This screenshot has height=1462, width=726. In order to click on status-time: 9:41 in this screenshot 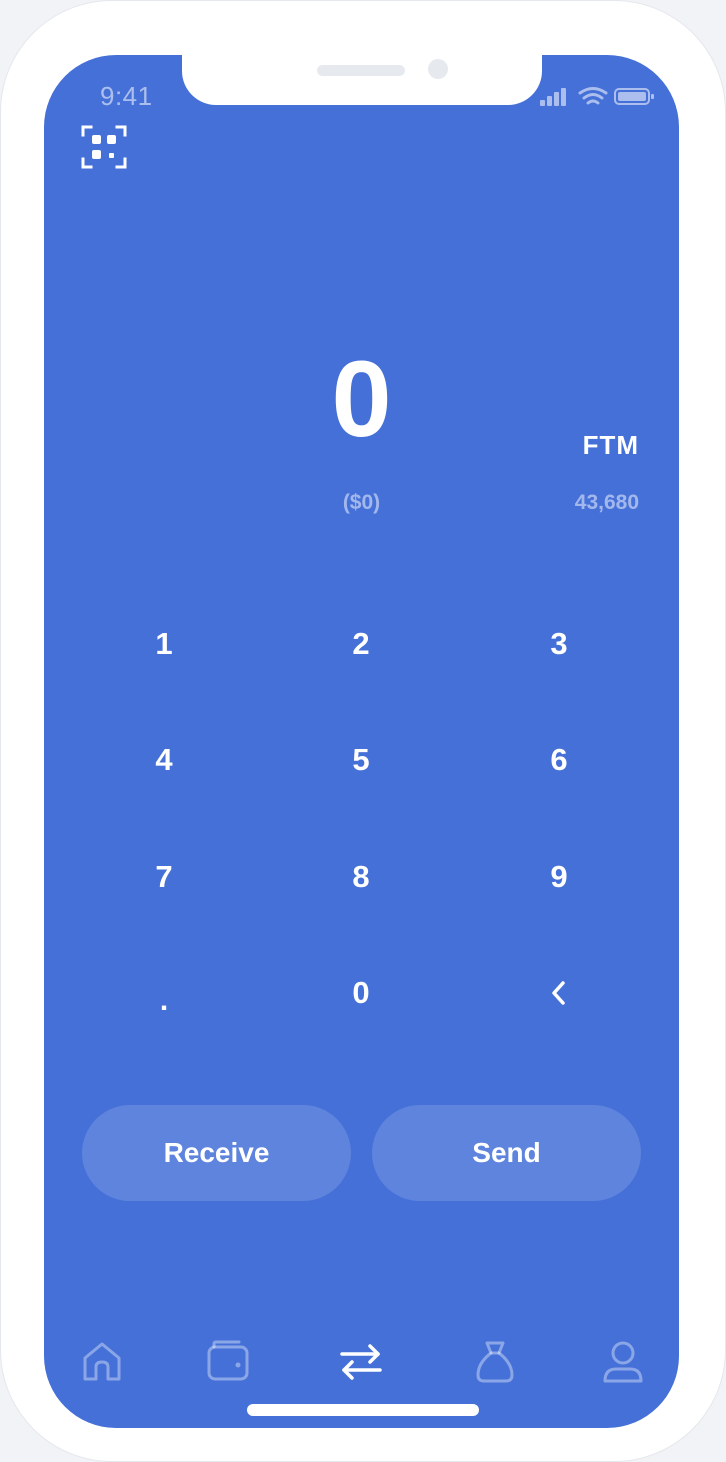, I will do `click(126, 96)`.